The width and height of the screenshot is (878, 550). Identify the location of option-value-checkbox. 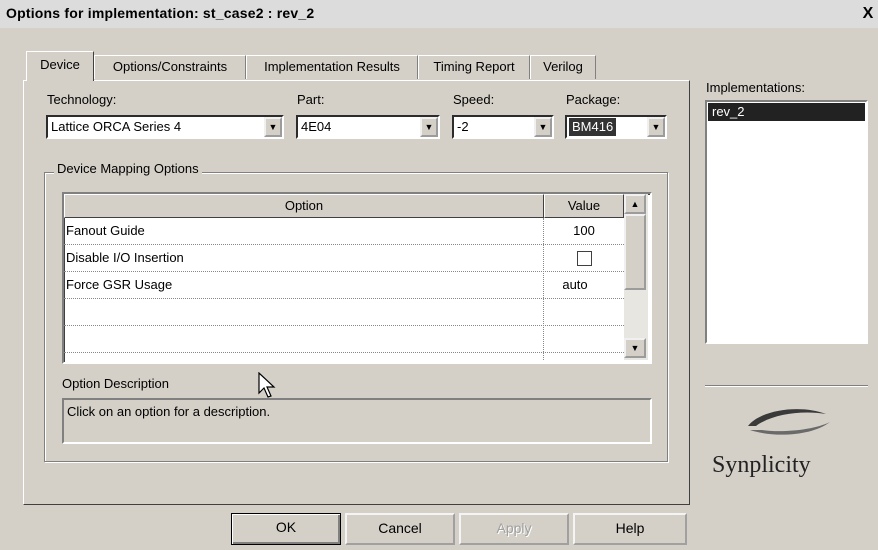
(584, 258).